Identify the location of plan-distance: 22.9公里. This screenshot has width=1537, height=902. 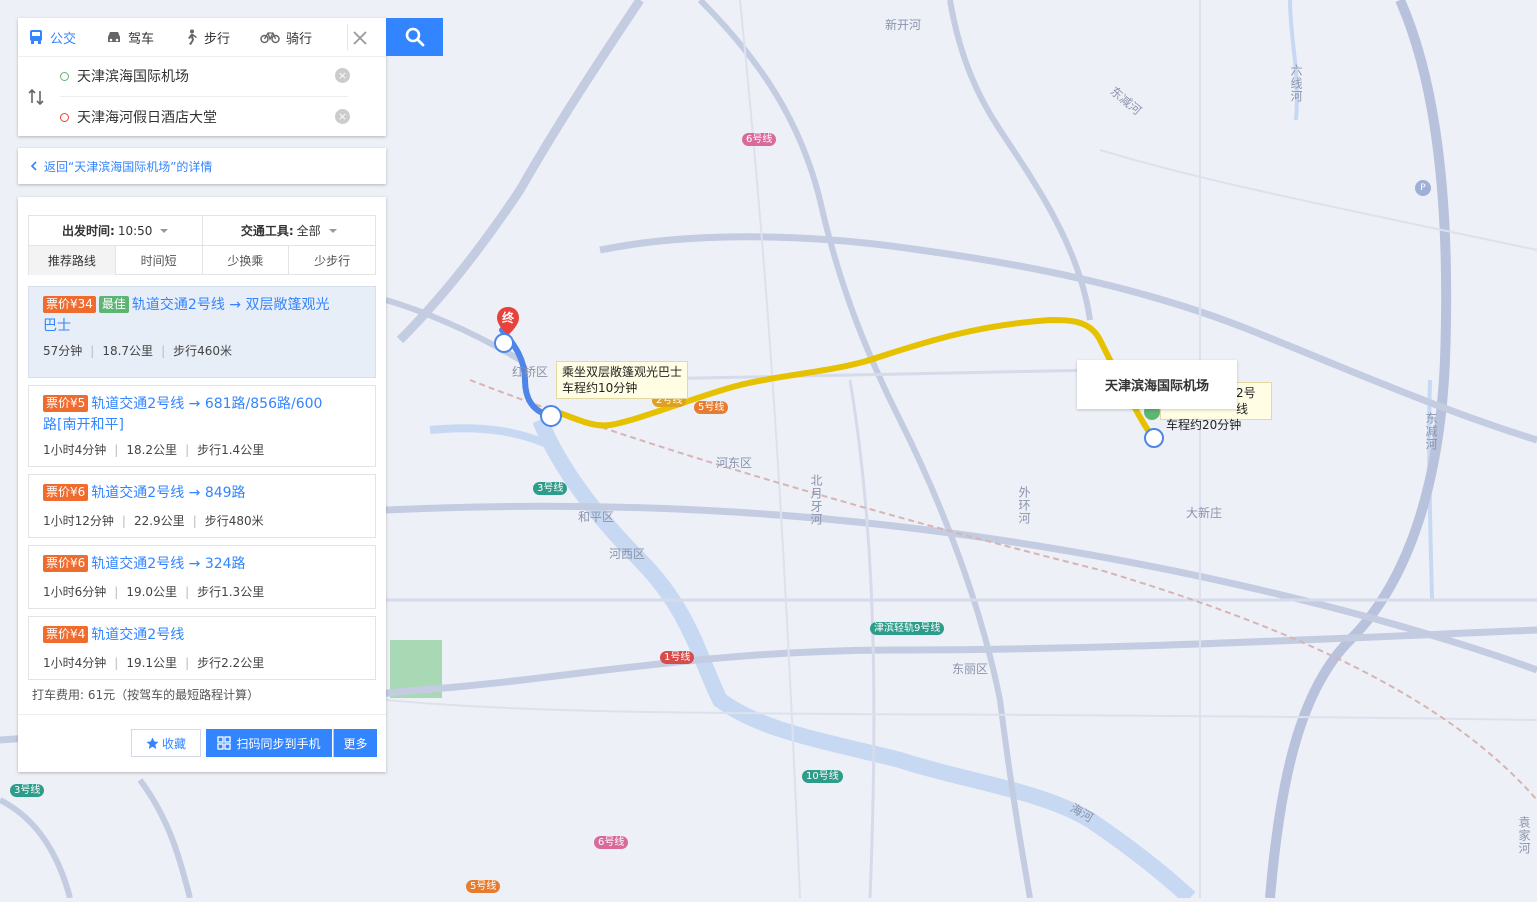
(159, 521).